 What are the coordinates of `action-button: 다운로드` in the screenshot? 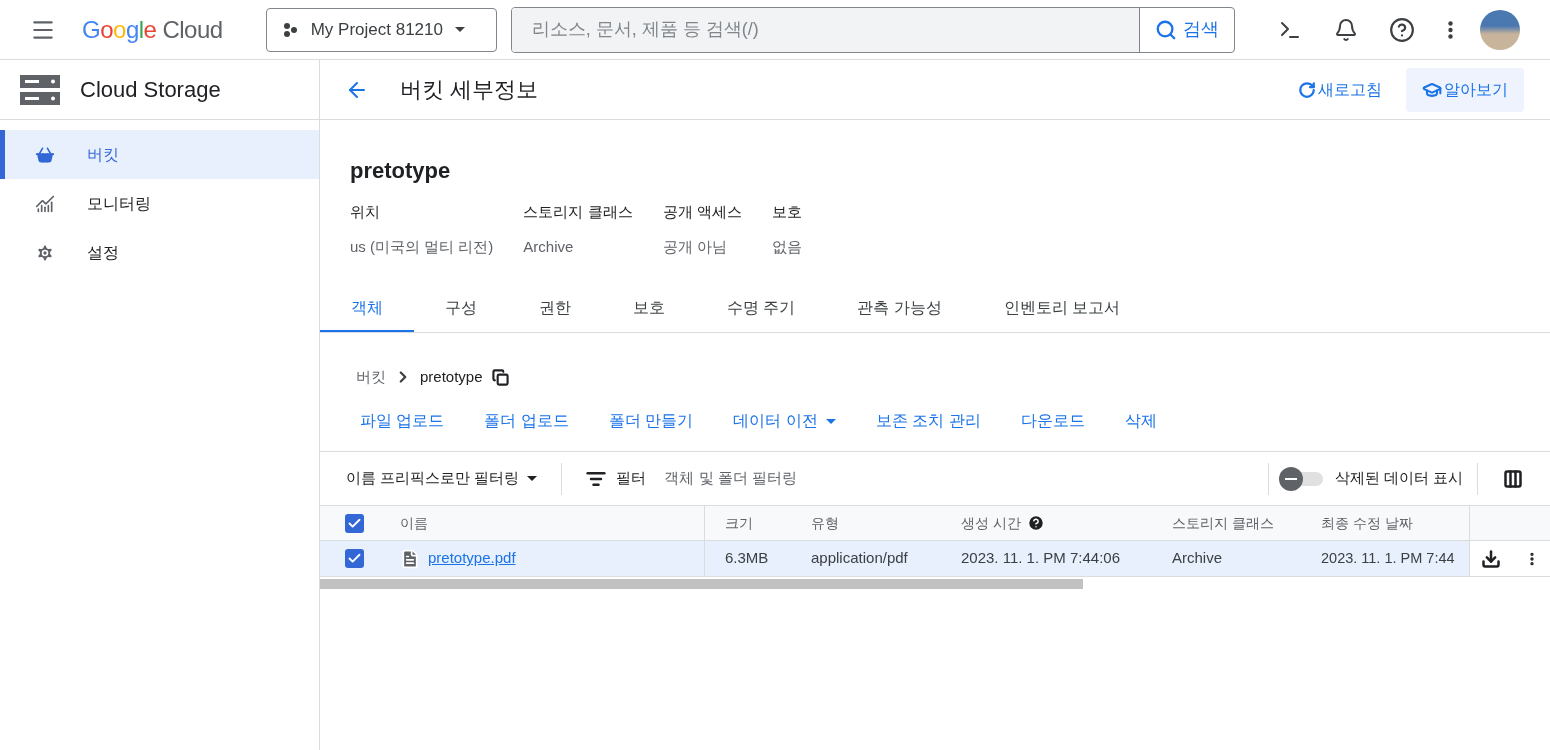 It's located at (1052, 421).